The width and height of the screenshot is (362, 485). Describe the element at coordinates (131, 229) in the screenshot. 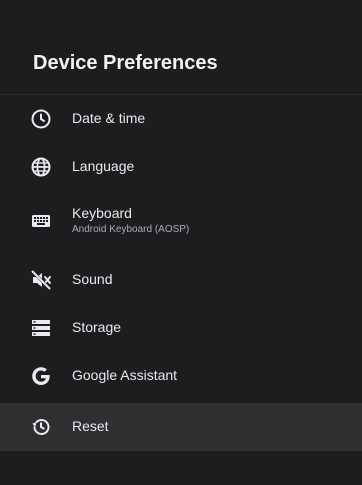

I see `menu-item-sublabel: Android Keyboard (AOSP)` at that location.